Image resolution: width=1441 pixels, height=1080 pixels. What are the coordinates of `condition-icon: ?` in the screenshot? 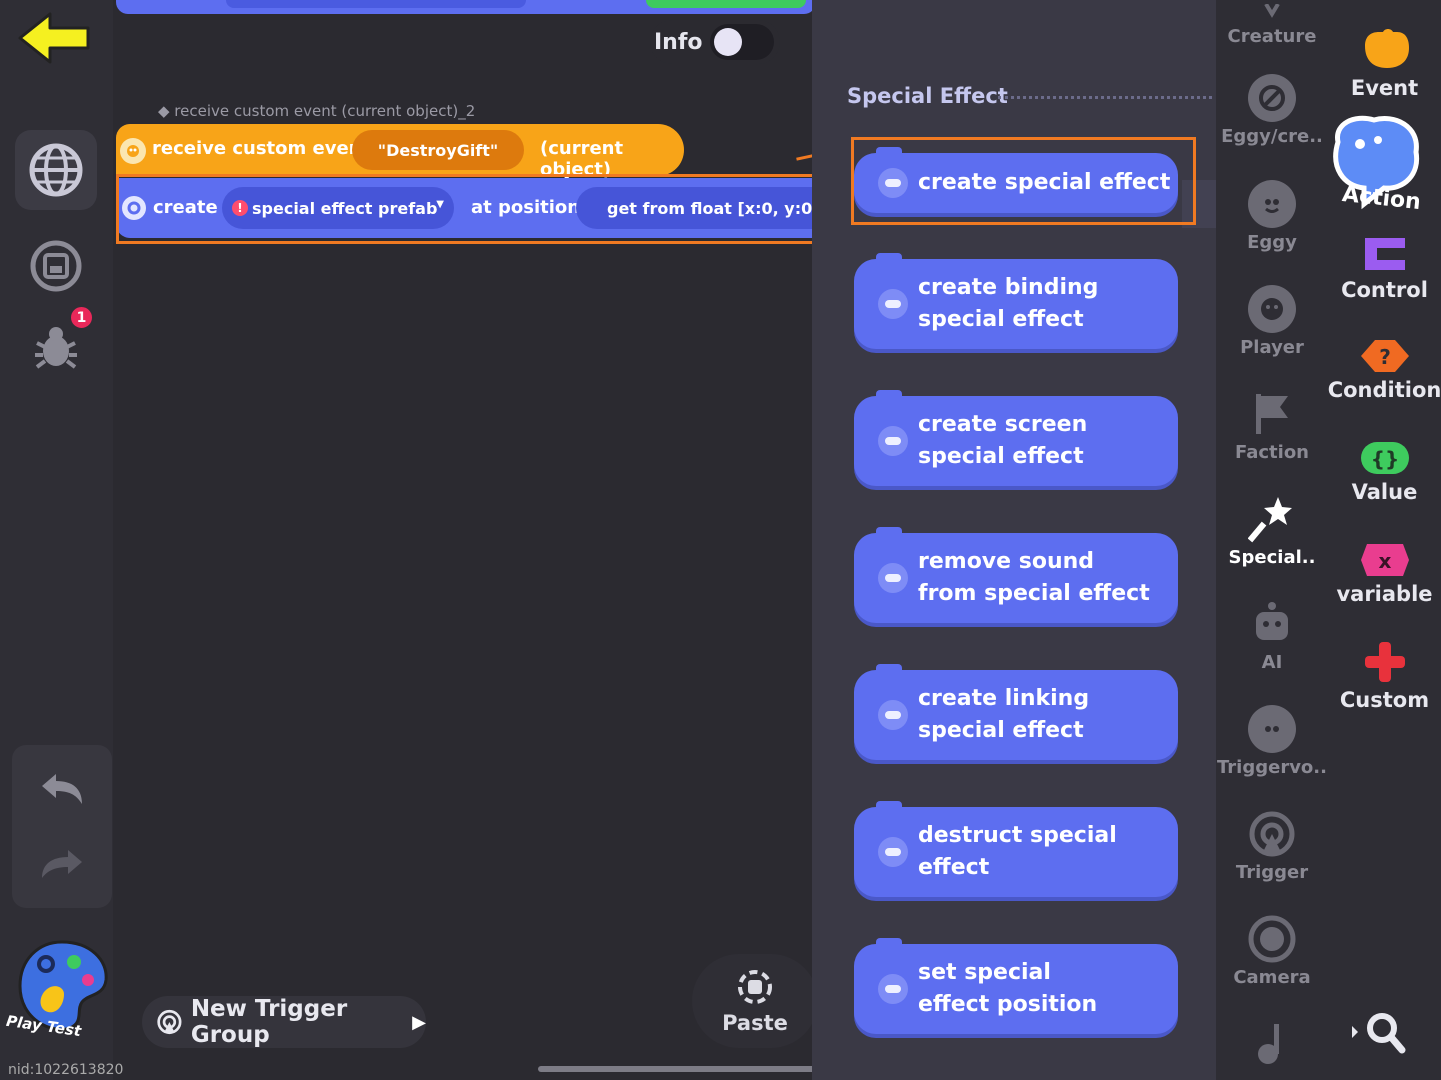 It's located at (1384, 356).